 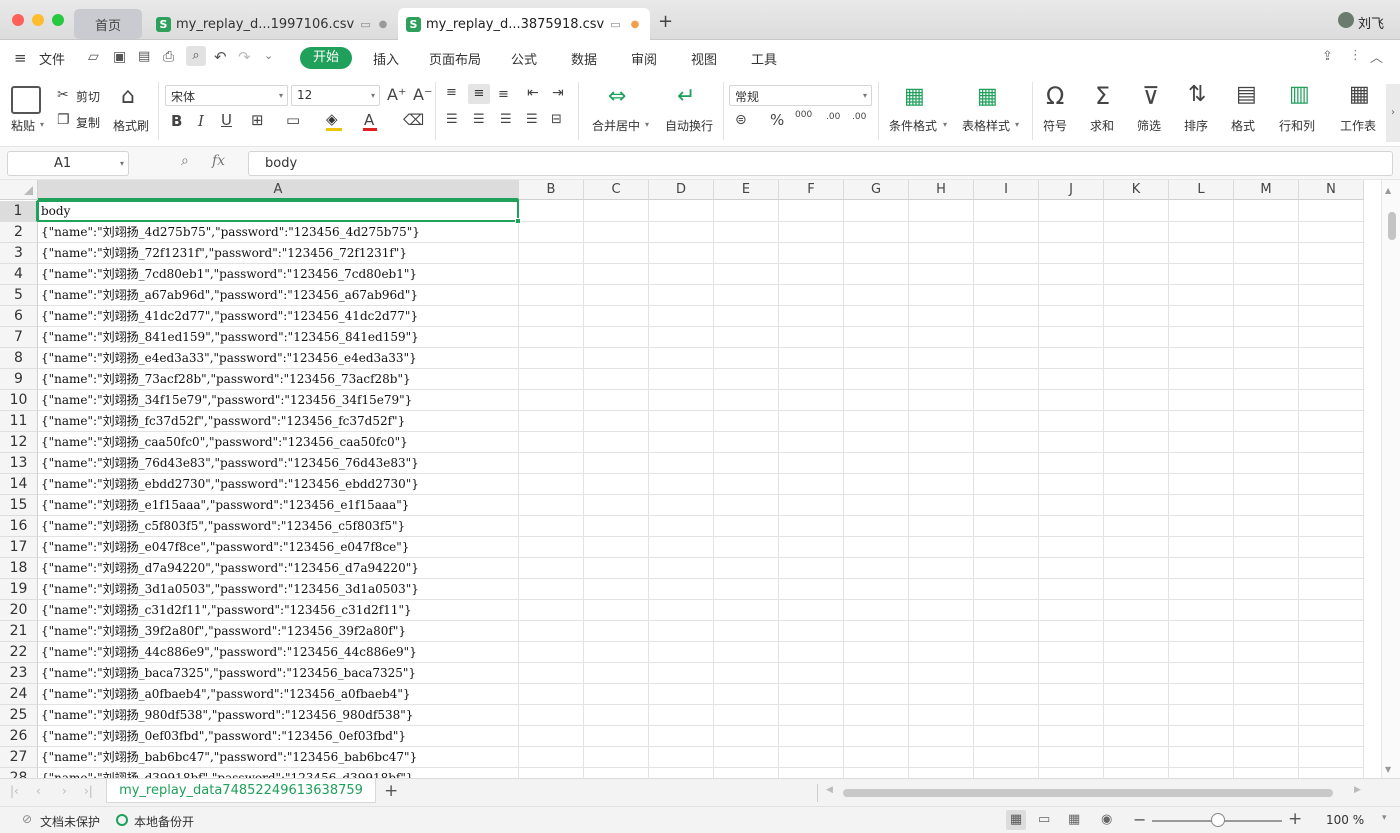 I want to click on row-header: 26, so click(x=19, y=736).